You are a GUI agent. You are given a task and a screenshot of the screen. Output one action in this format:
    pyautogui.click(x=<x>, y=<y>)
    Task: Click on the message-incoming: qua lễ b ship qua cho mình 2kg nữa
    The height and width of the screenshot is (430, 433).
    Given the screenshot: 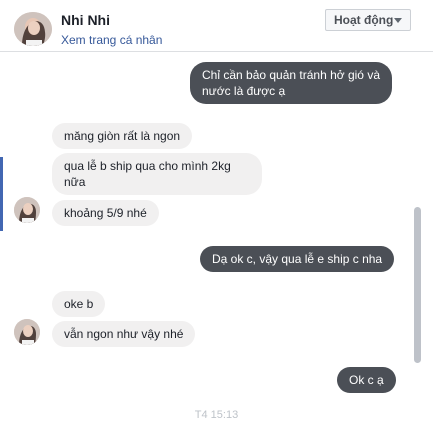 What is the action you would take?
    pyautogui.click(x=157, y=174)
    